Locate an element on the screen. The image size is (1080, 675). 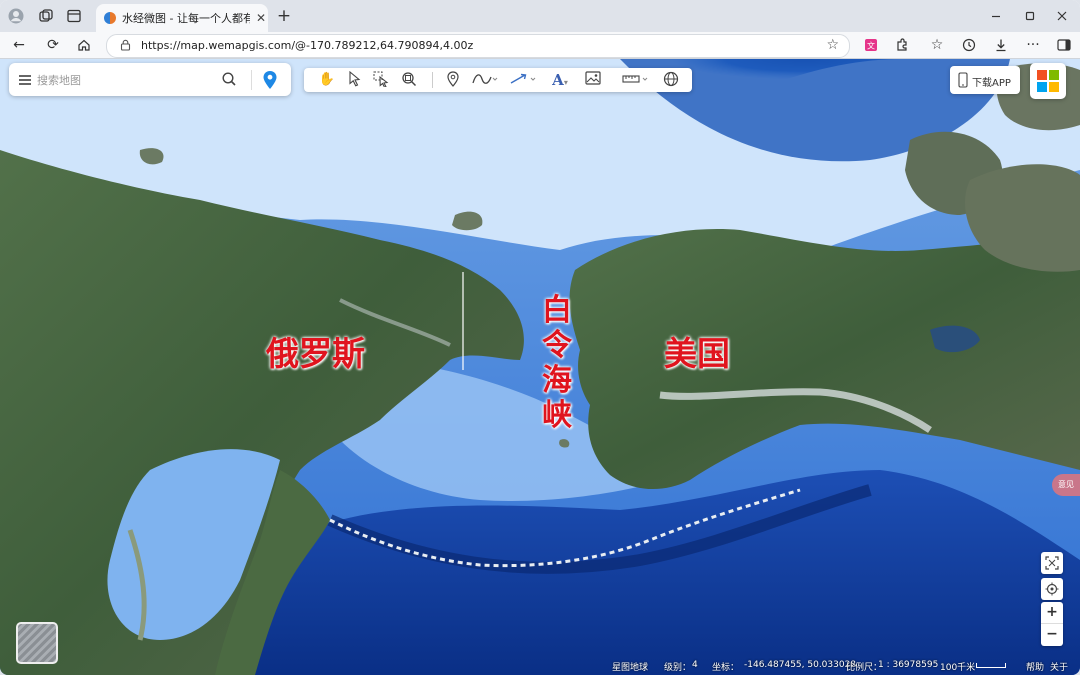
search-divider is located at coordinates (251, 80).